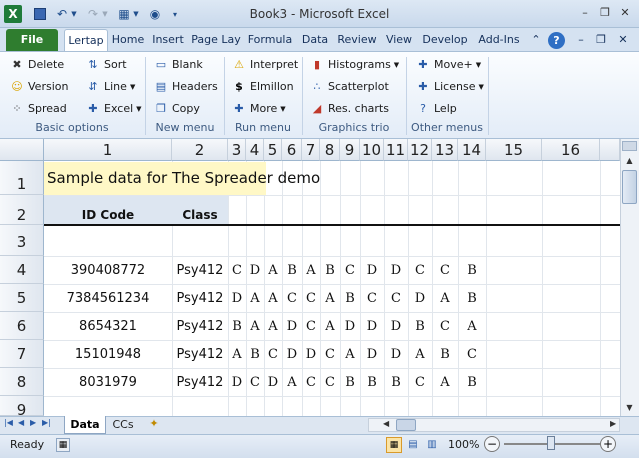 This screenshot has height=458, width=639. What do you see at coordinates (420, 150) in the screenshot?
I see `column-header: 12` at bounding box center [420, 150].